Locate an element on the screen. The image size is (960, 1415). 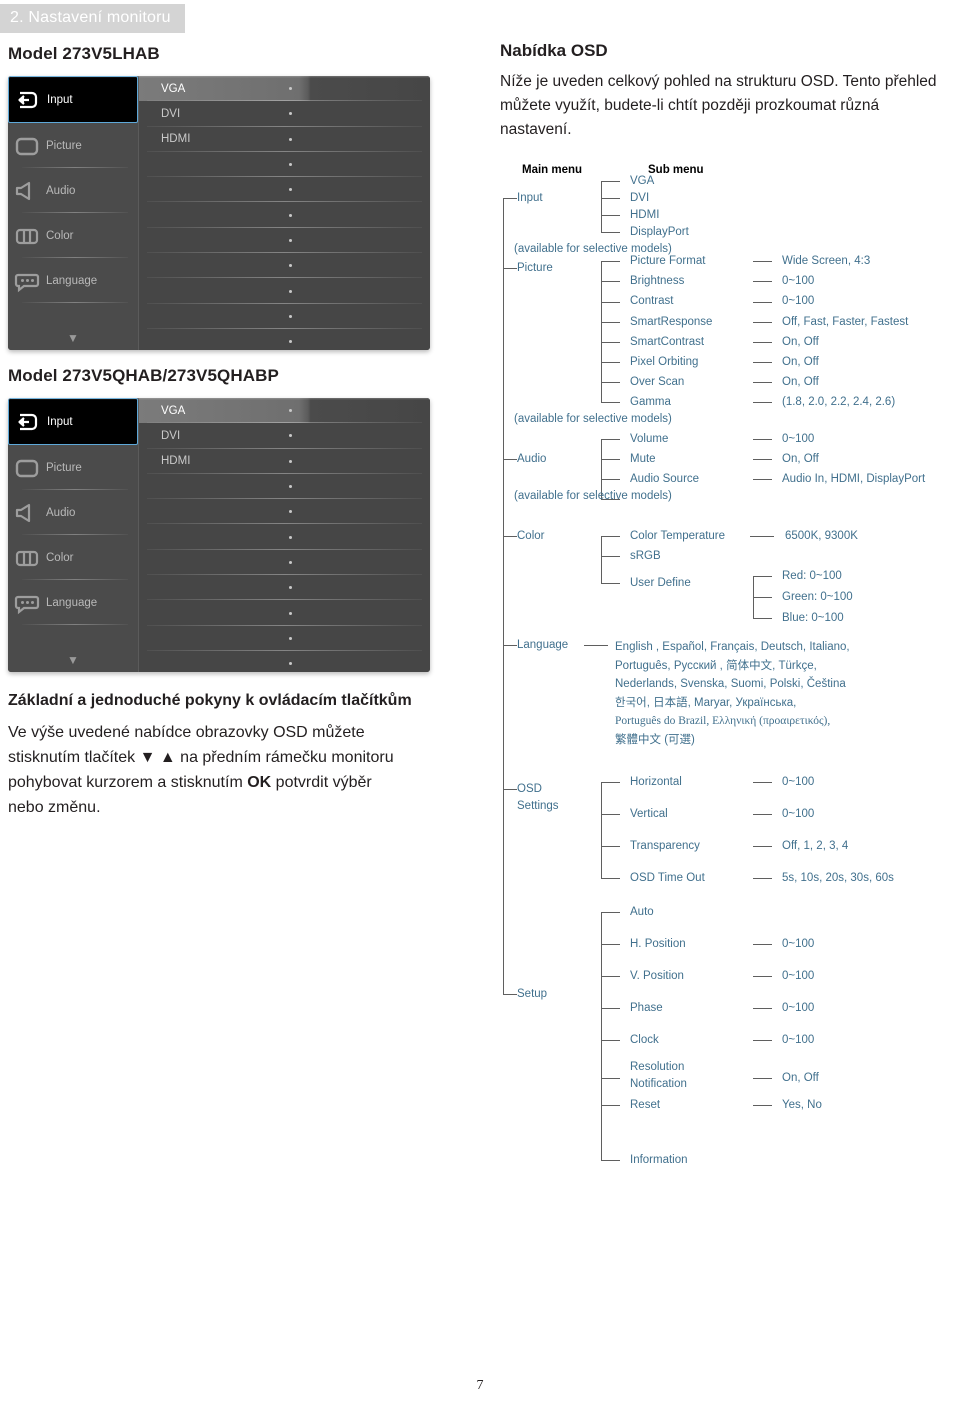
input-arrow-icon is located at coordinates (28, 100).